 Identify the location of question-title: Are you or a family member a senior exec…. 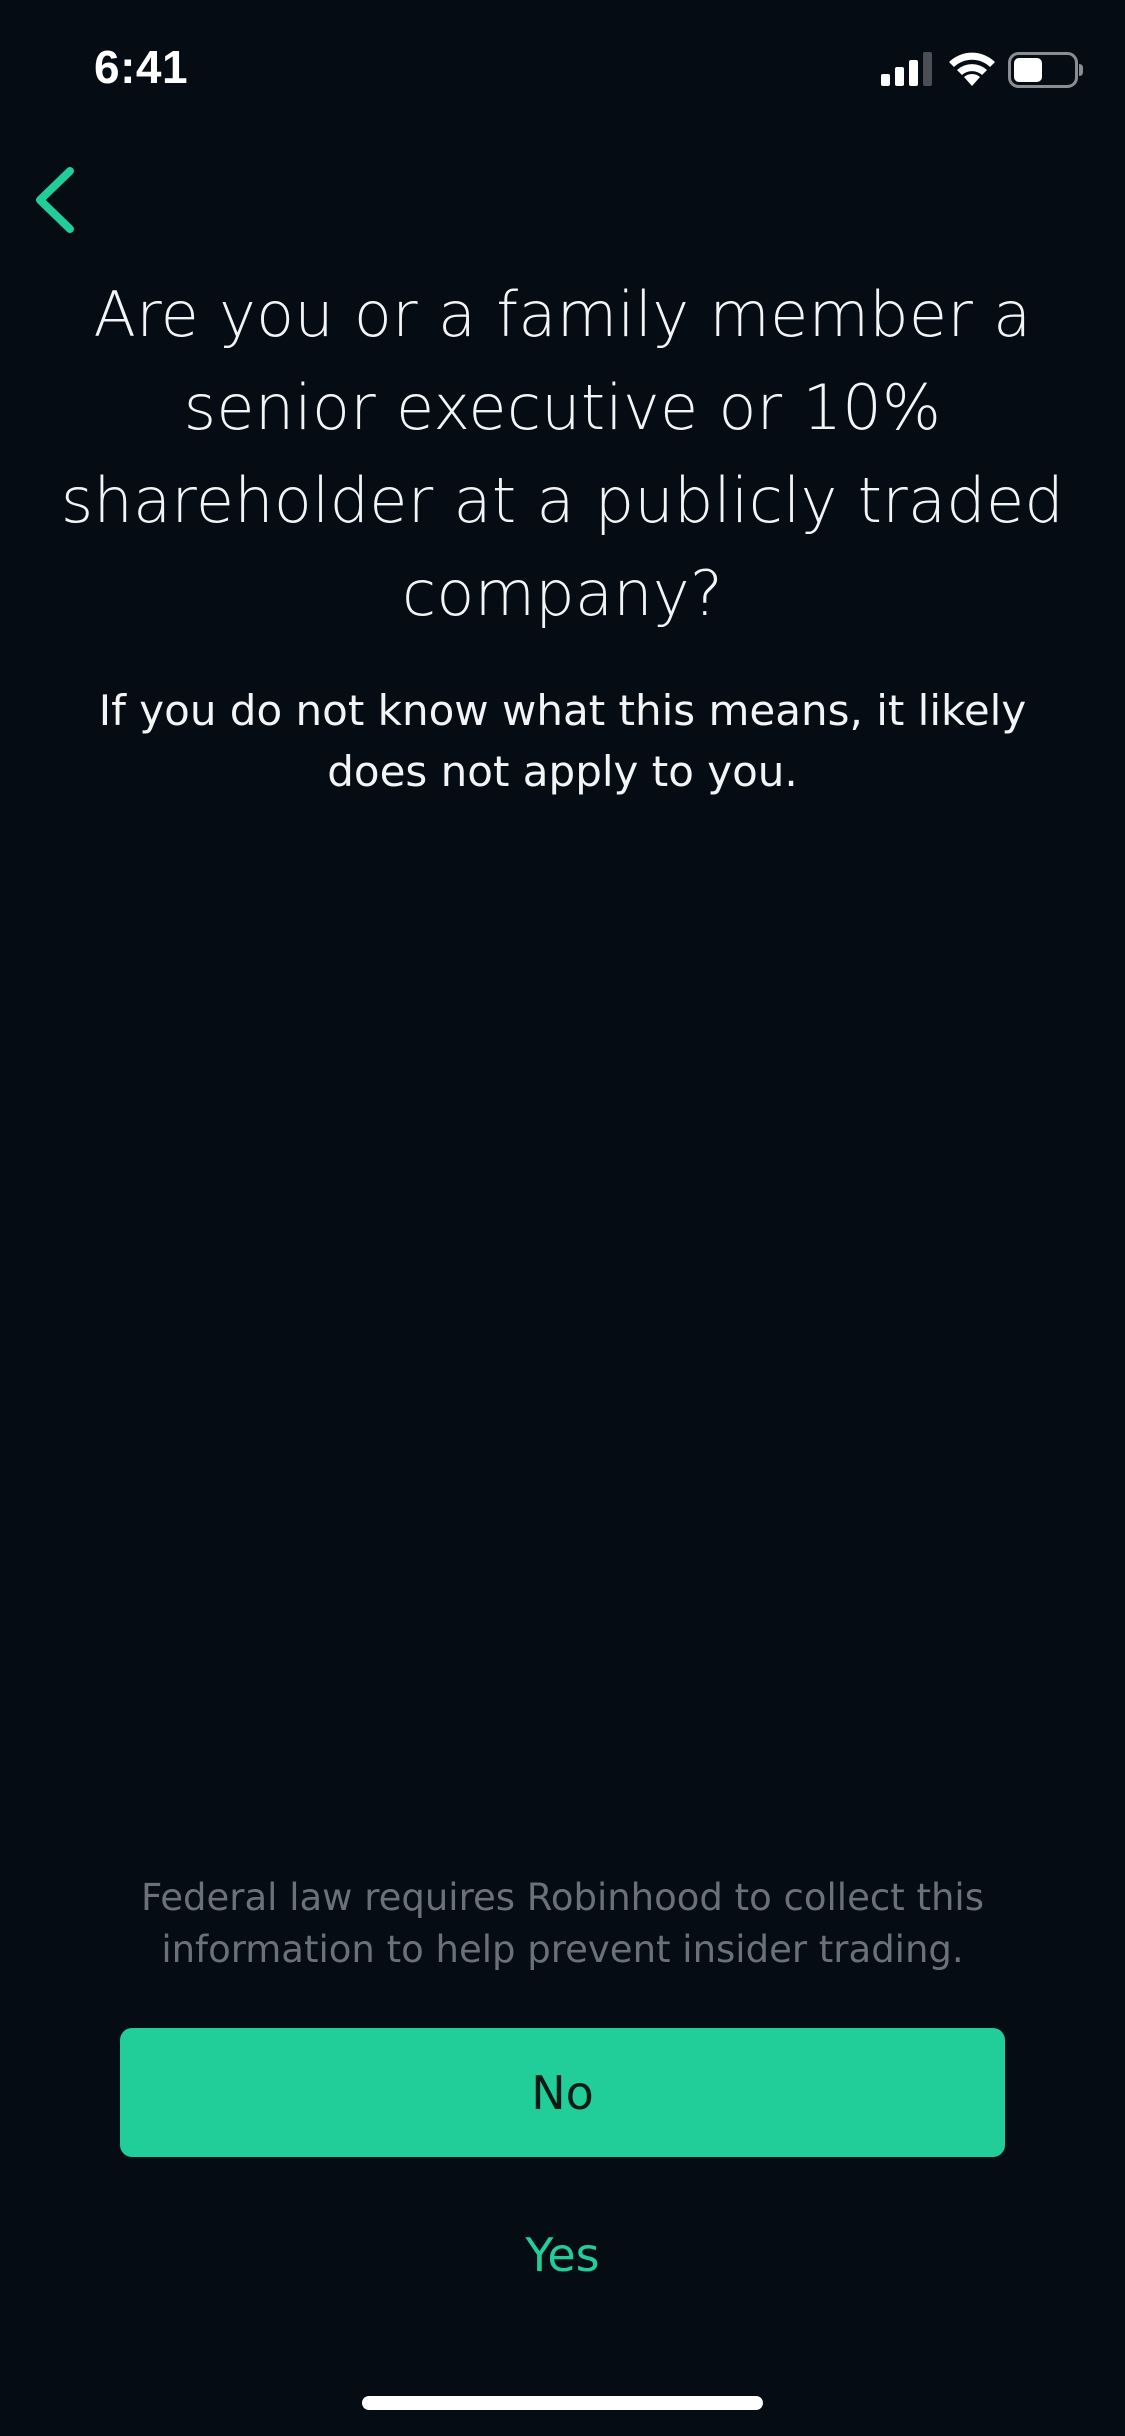
(562, 454).